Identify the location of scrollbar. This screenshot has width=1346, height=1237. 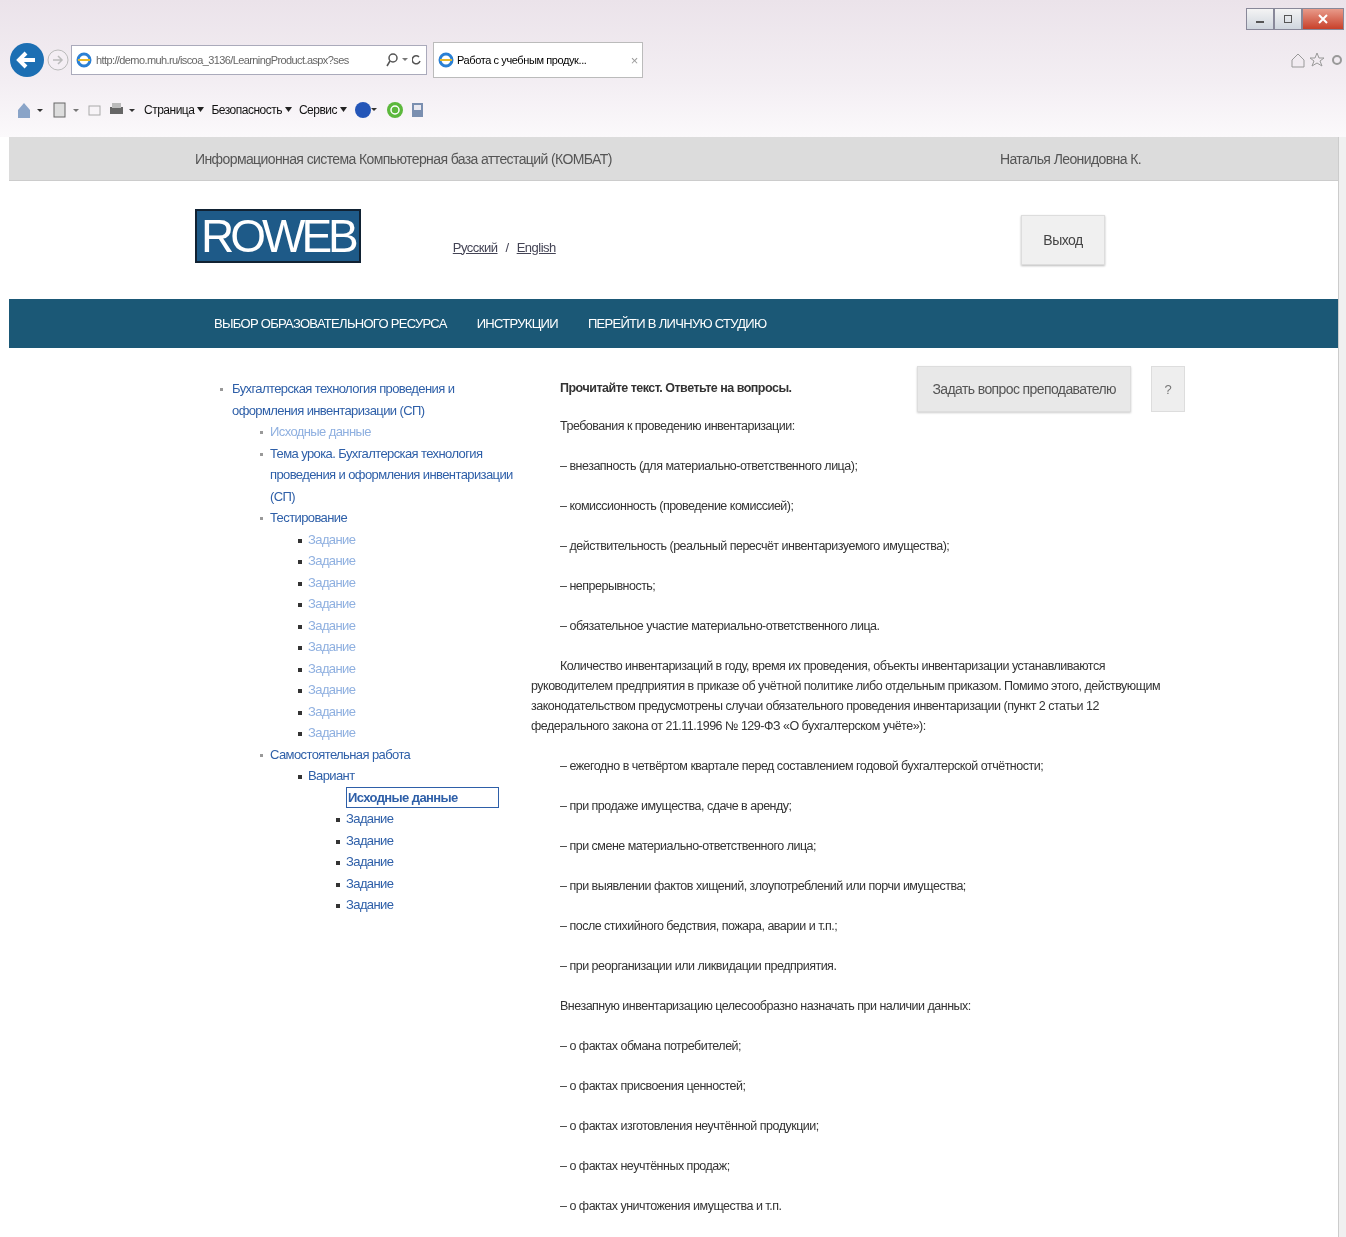
(1342, 687).